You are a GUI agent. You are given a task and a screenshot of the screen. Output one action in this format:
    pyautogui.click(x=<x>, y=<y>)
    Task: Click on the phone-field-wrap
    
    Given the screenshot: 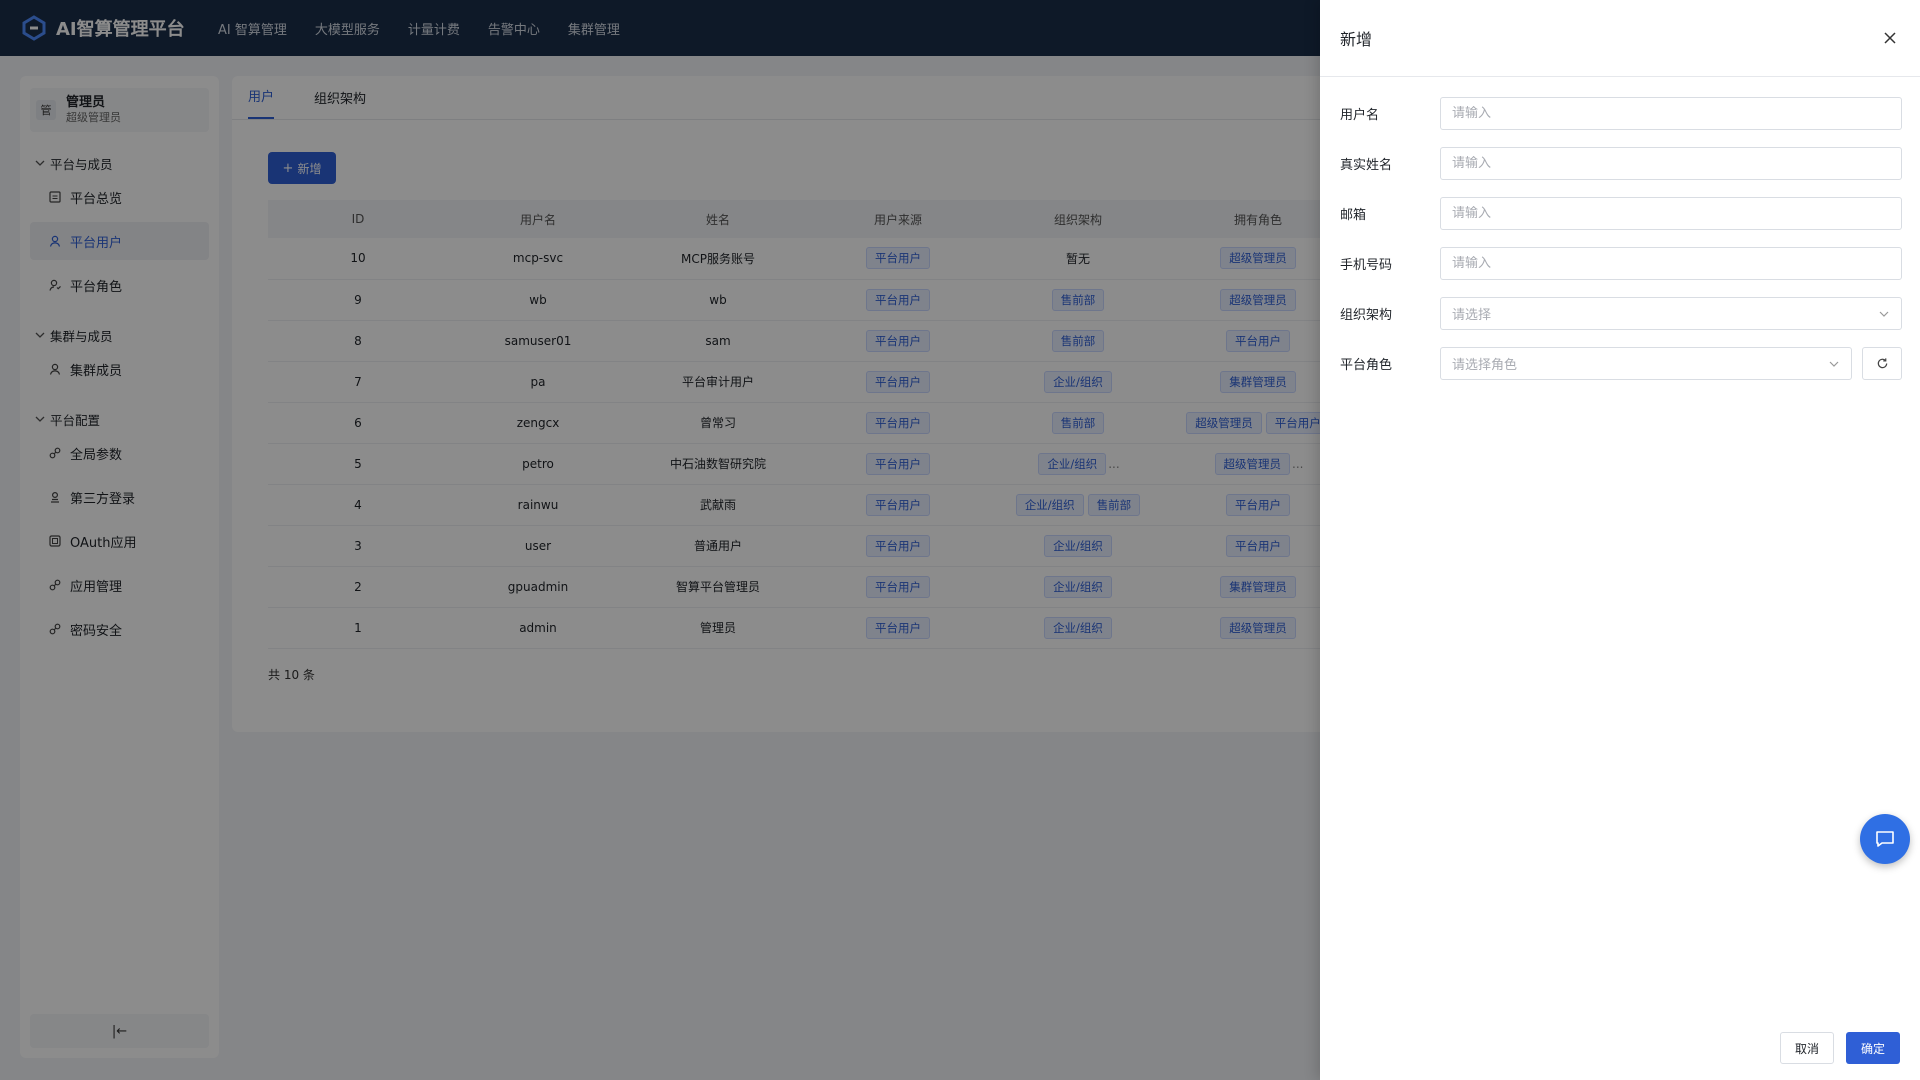 What is the action you would take?
    pyautogui.click(x=1671, y=263)
    